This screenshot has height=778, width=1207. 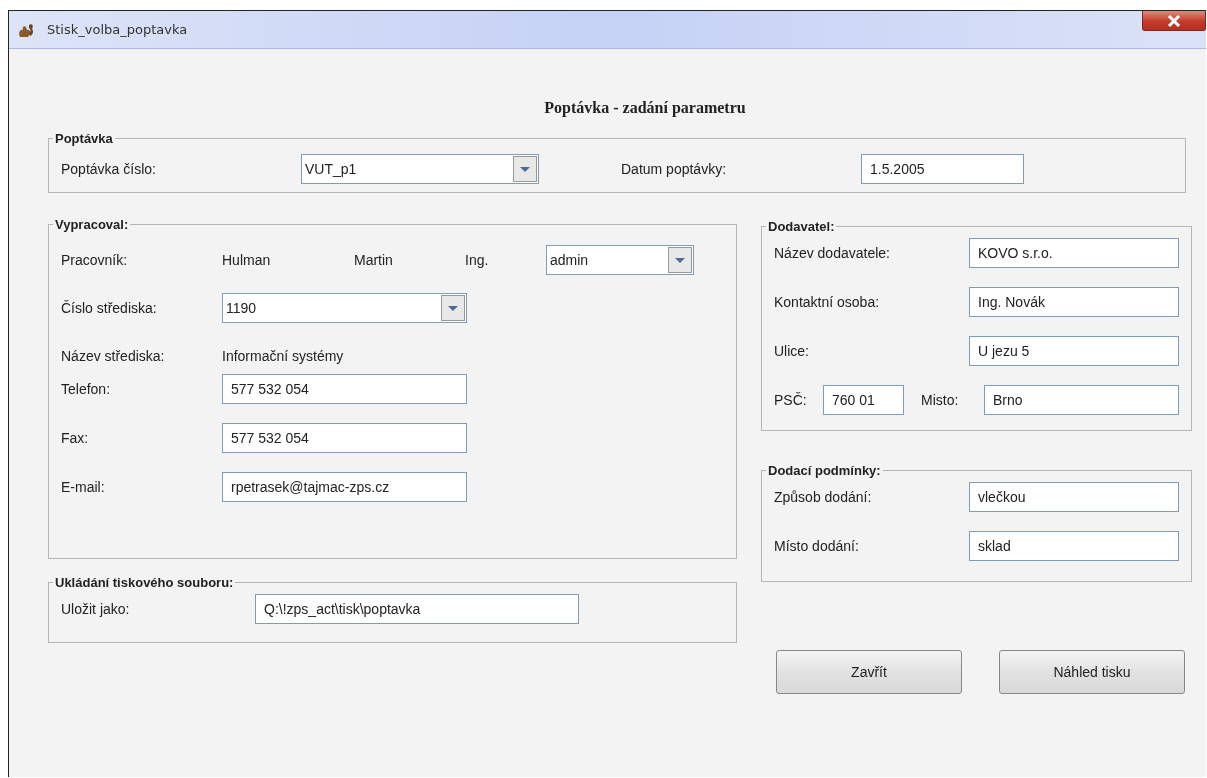 I want to click on field-label: Číslo střediska:, so click(x=109, y=308).